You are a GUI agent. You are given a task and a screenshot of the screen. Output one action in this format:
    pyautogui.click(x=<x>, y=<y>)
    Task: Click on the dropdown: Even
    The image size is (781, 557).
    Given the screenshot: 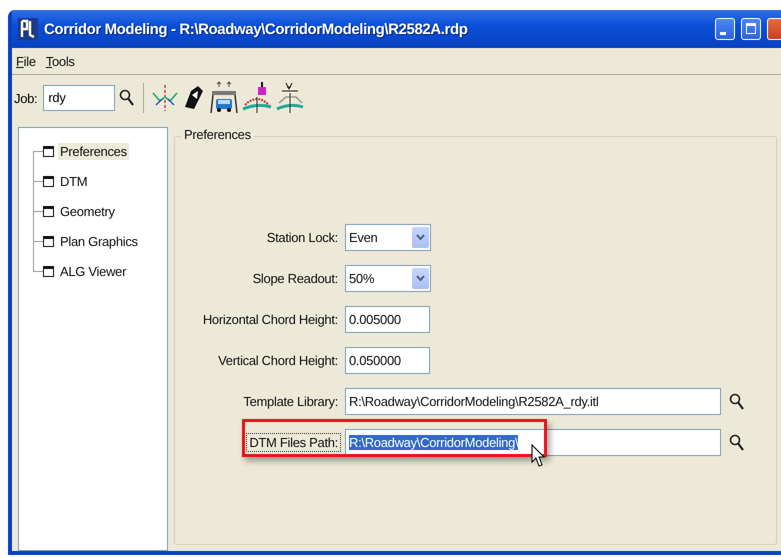 What is the action you would take?
    pyautogui.click(x=388, y=237)
    